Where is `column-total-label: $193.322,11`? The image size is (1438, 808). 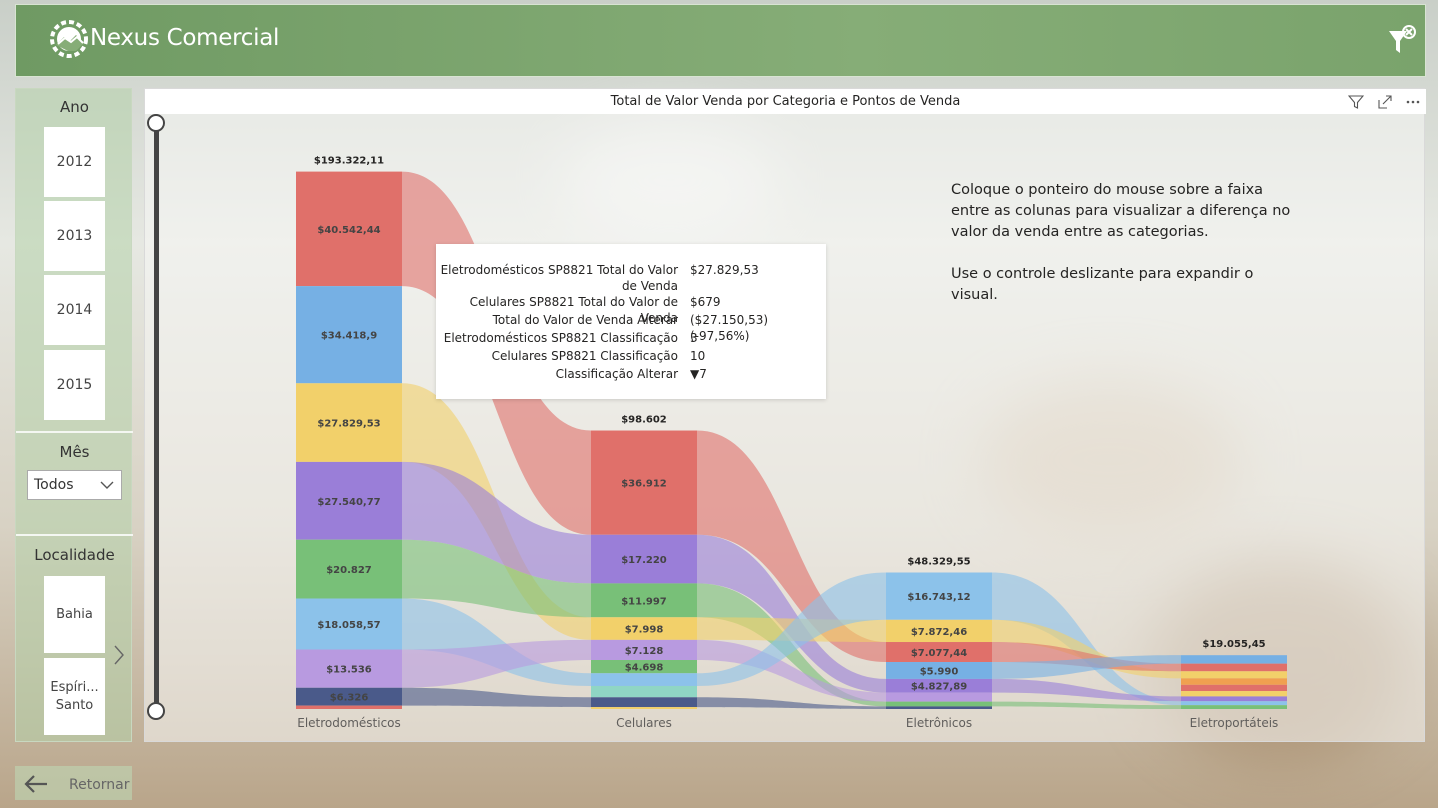 column-total-label: $193.322,11 is located at coordinates (349, 161).